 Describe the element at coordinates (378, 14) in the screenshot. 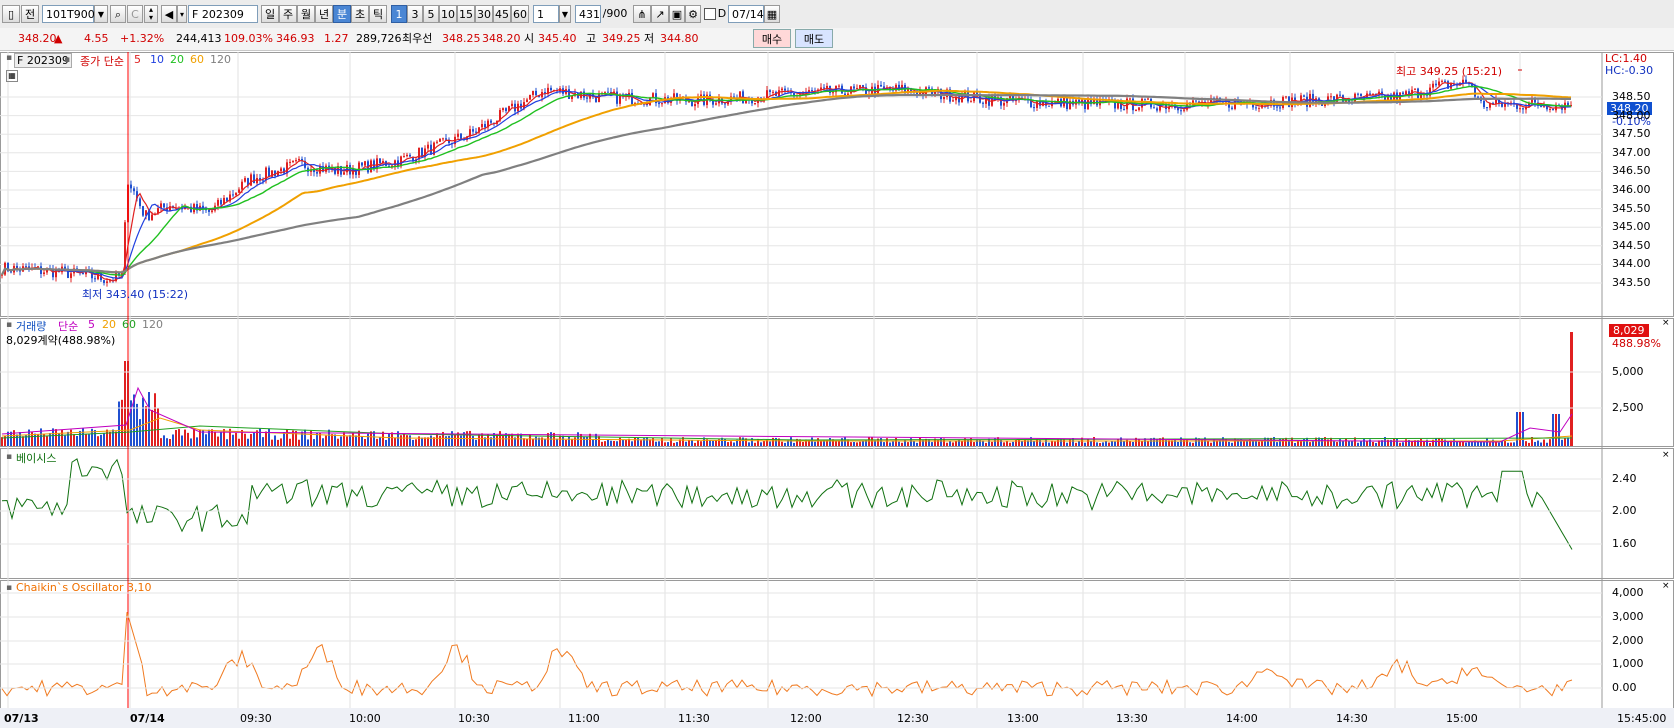

I see `period-tick-button: 틱` at that location.